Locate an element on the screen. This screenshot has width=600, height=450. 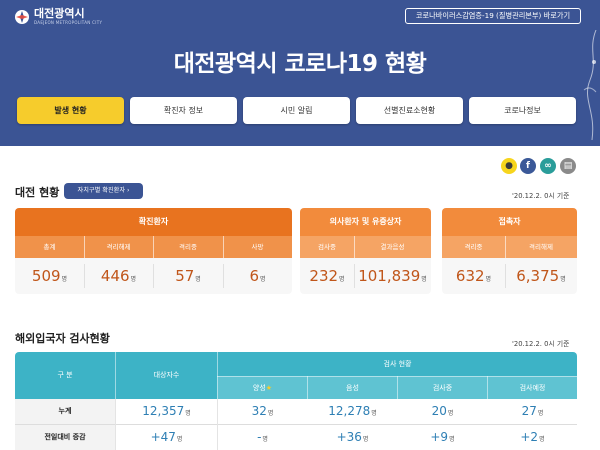
confirmed-col-released: 격리해제 is located at coordinates (118, 247).